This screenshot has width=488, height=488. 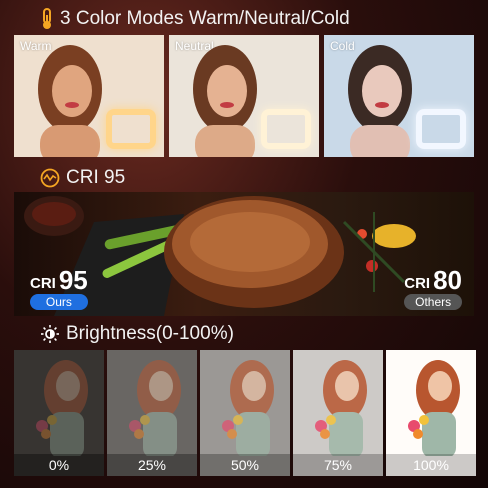 I want to click on mode-panel-warm: Warm, so click(x=89, y=96).